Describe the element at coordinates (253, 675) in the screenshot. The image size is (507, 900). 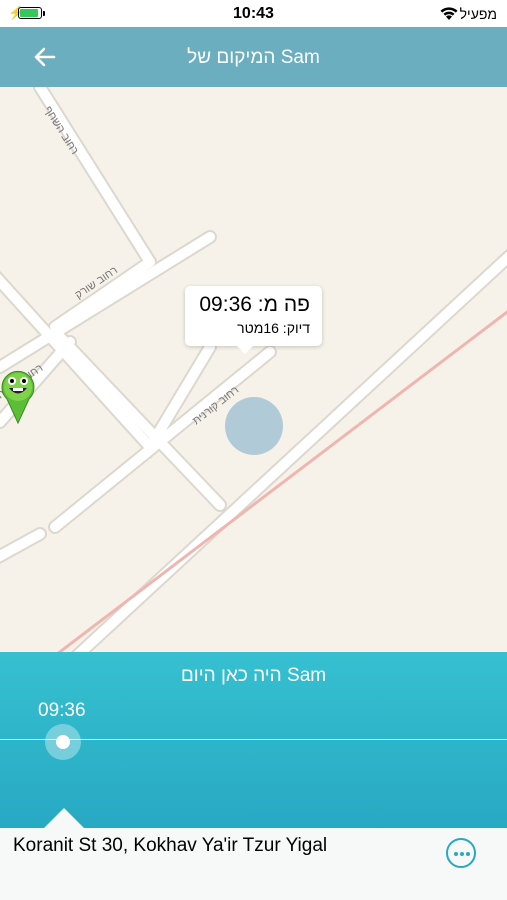
I see `timeline-title: Sam היה כאן היום` at that location.